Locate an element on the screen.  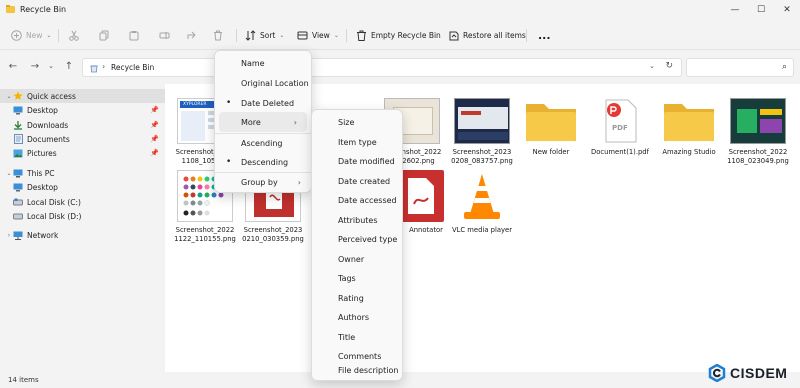
maximize-button: ☐ is located at coordinates (761, 10).